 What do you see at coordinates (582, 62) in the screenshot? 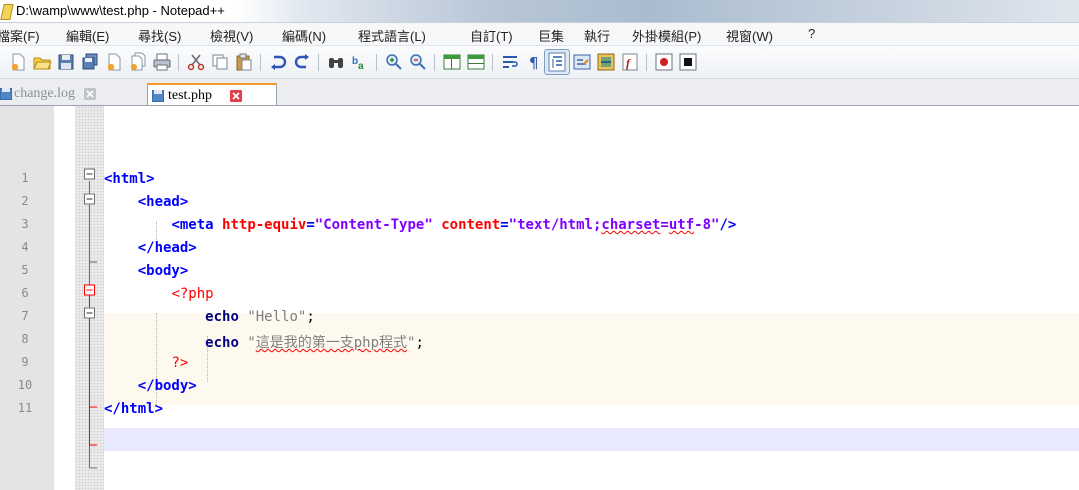
I see `user-defined-language-icon` at bounding box center [582, 62].